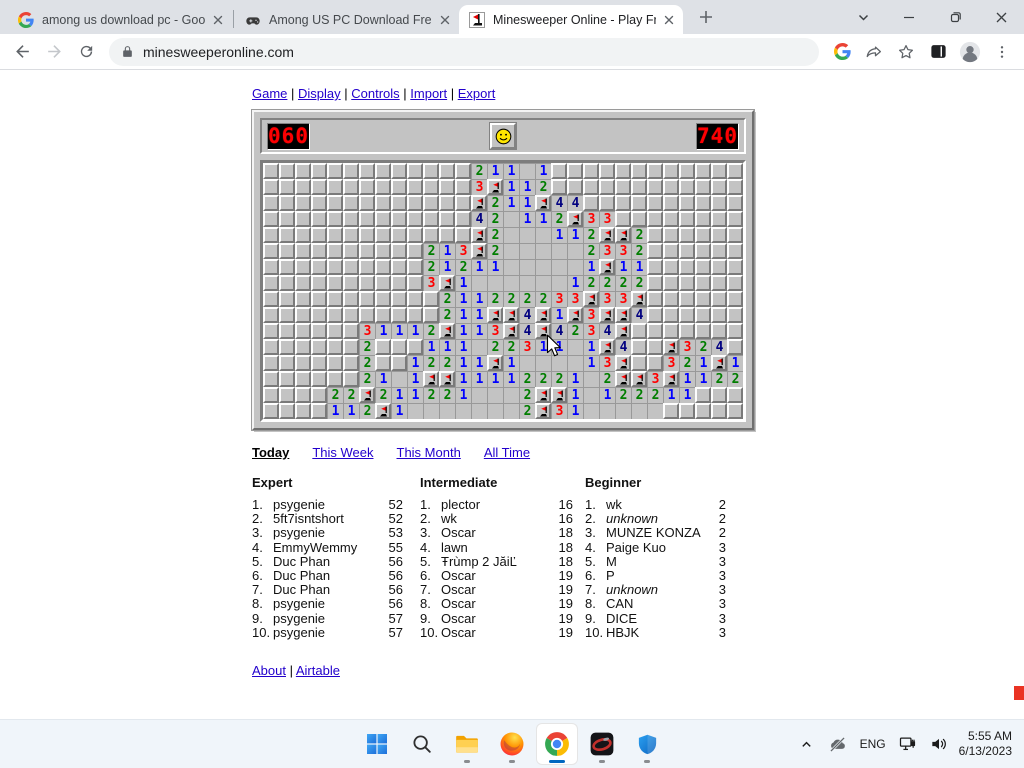  Describe the element at coordinates (623, 187) in the screenshot. I see `cell-r1c22` at that location.